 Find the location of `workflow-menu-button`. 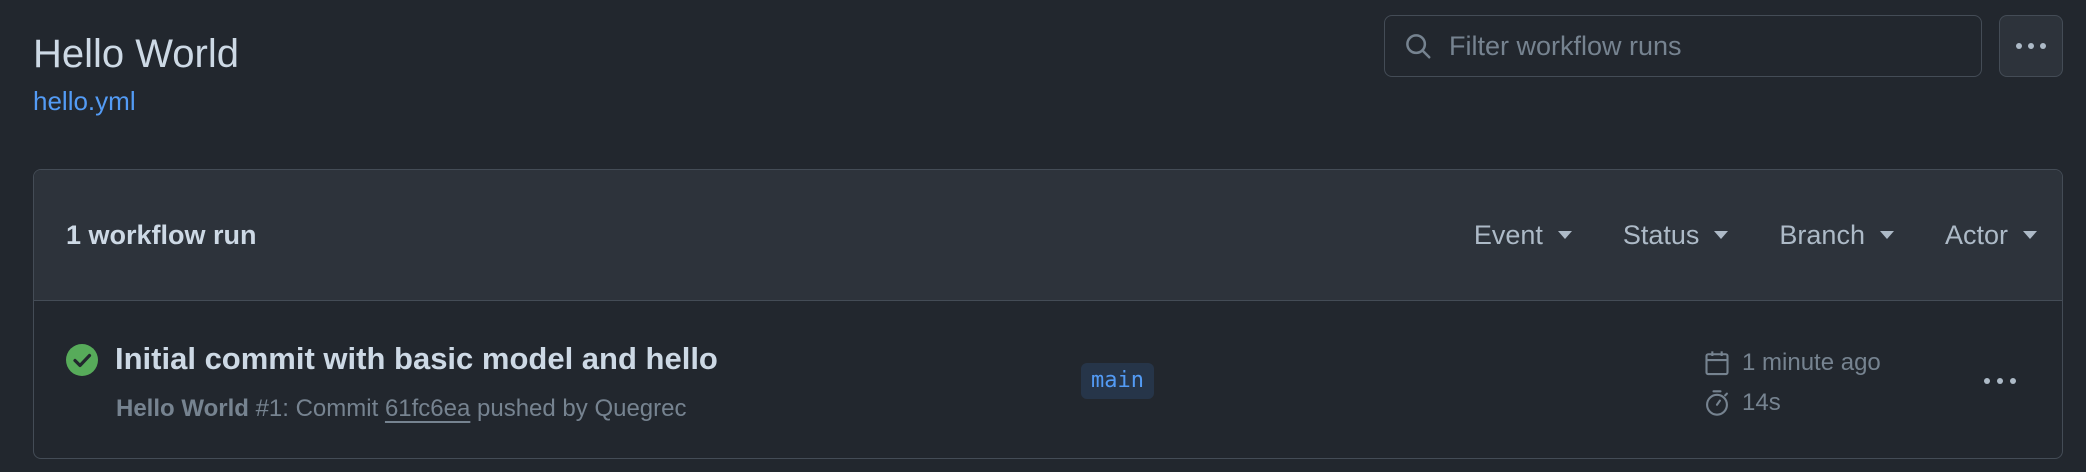

workflow-menu-button is located at coordinates (2031, 46).